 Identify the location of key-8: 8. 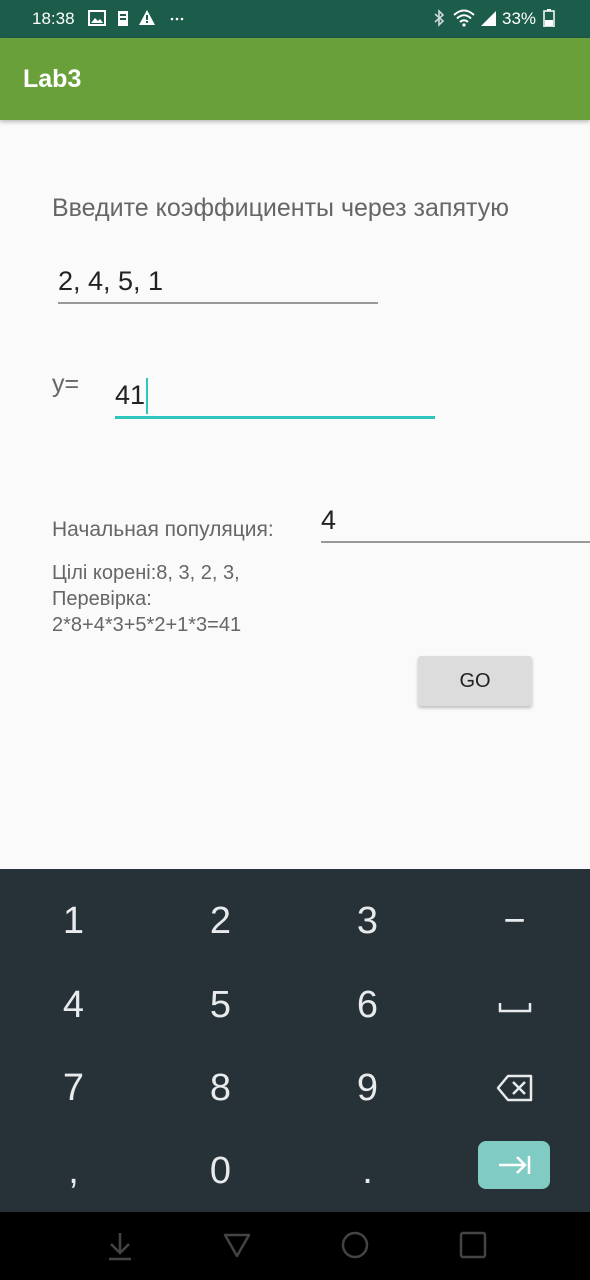
(220, 1088).